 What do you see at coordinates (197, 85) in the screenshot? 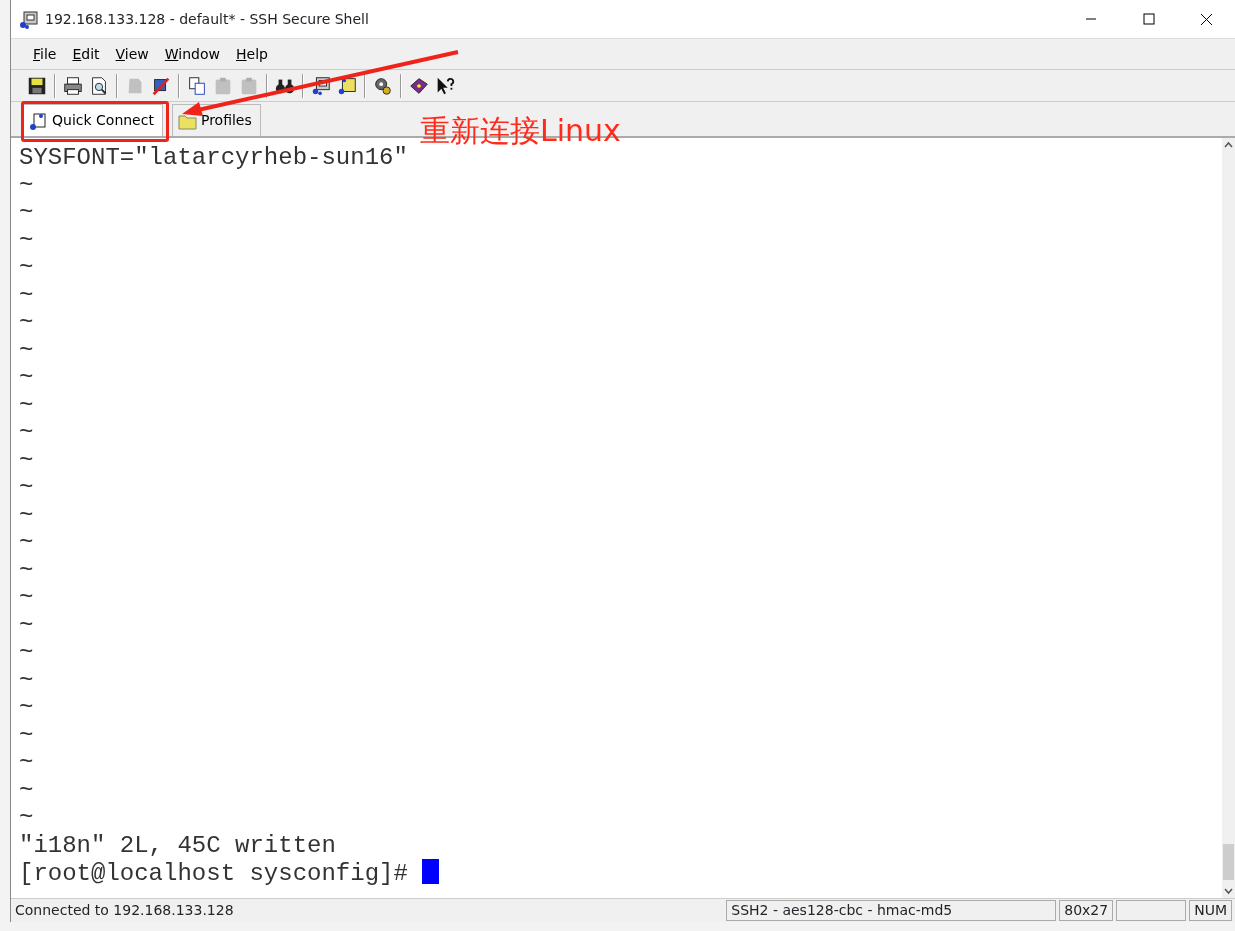
I see `copy-icon` at bounding box center [197, 85].